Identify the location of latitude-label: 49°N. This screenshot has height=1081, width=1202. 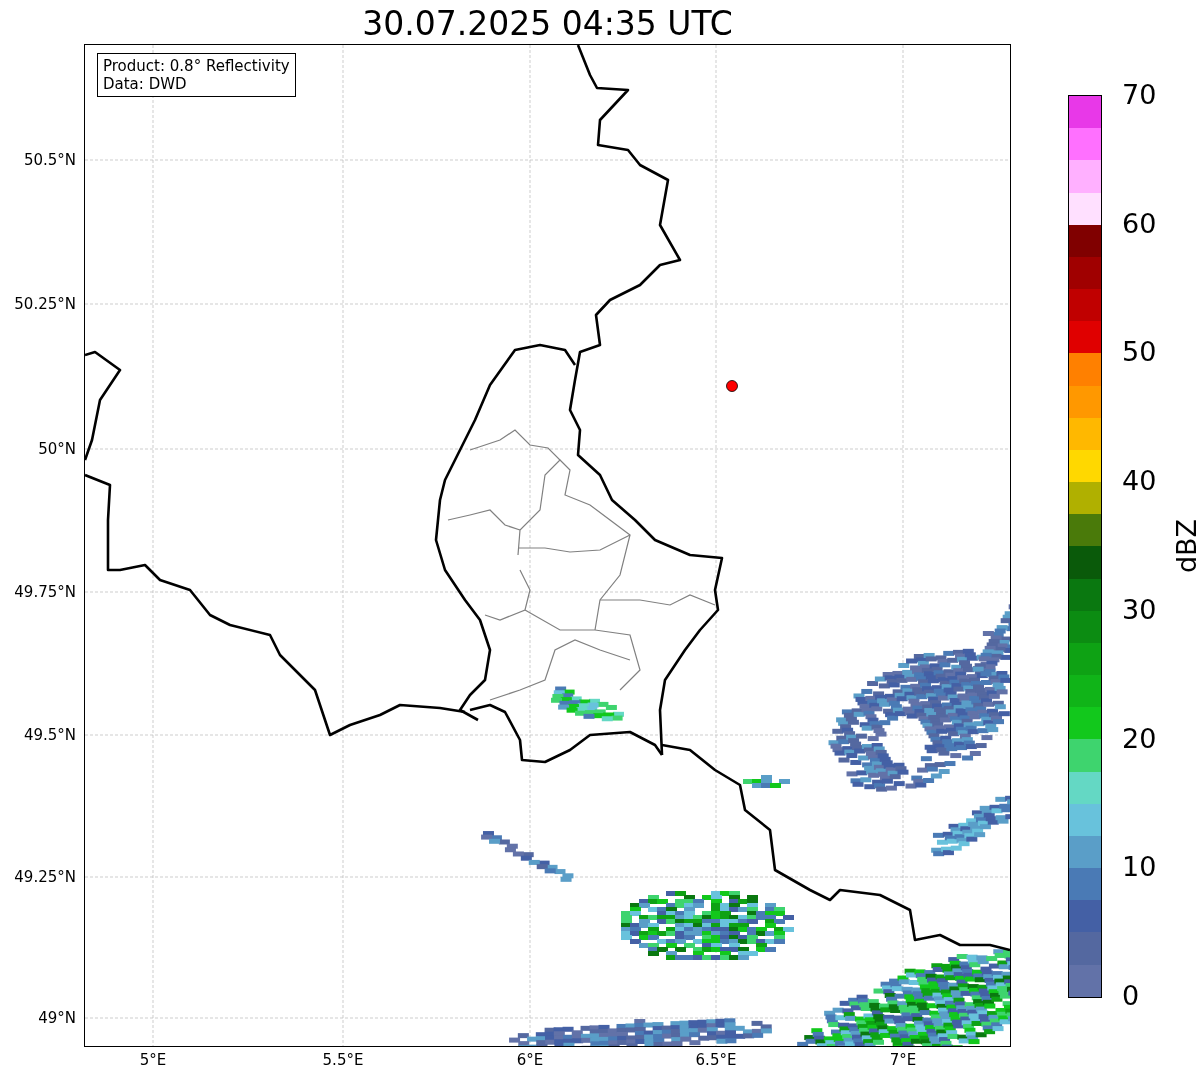
(57, 1018).